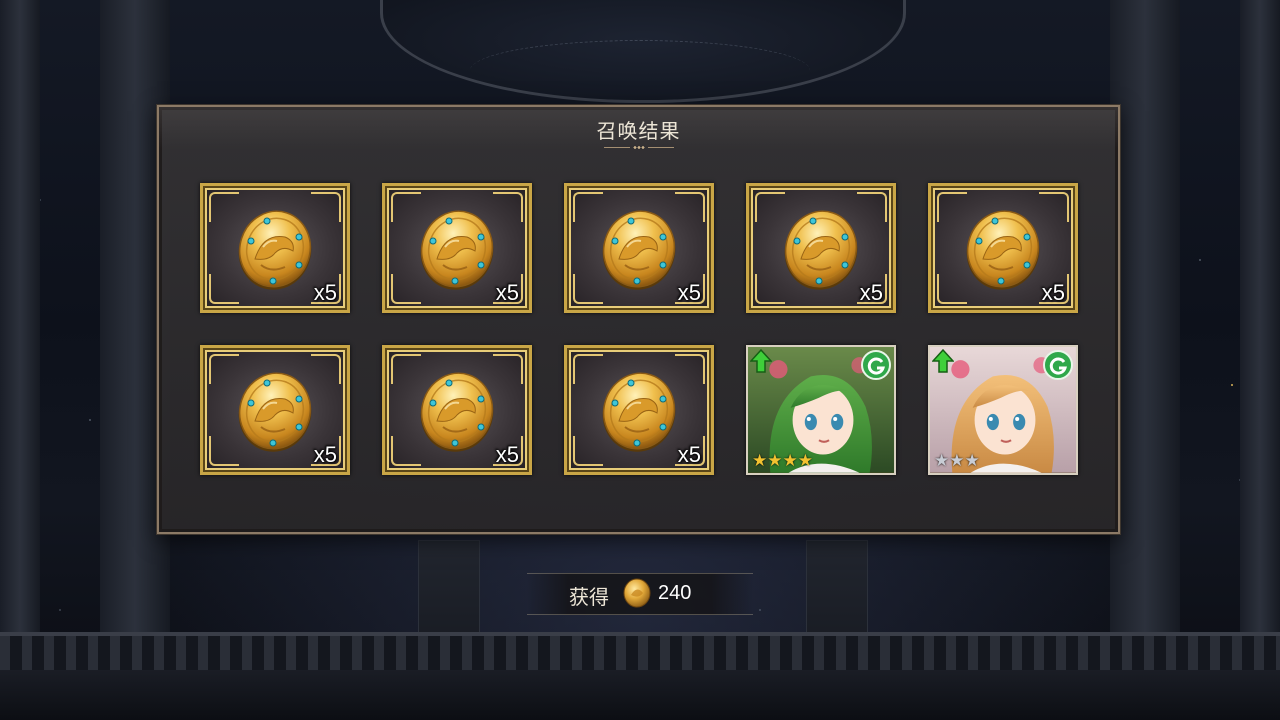 The width and height of the screenshot is (1280, 720). I want to click on reward-card-character: ★ ★ ★ ★, so click(821, 410).